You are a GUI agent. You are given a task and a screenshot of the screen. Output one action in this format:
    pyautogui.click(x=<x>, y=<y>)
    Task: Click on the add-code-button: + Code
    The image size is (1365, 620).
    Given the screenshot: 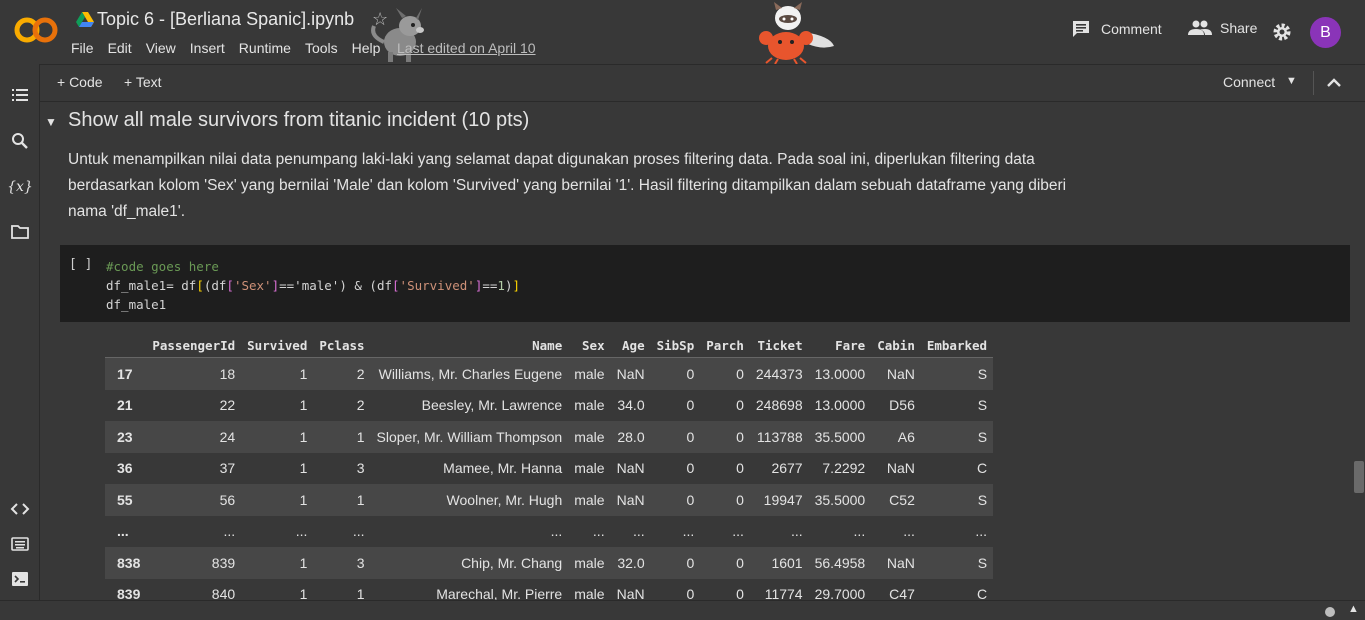 What is the action you would take?
    pyautogui.click(x=80, y=82)
    